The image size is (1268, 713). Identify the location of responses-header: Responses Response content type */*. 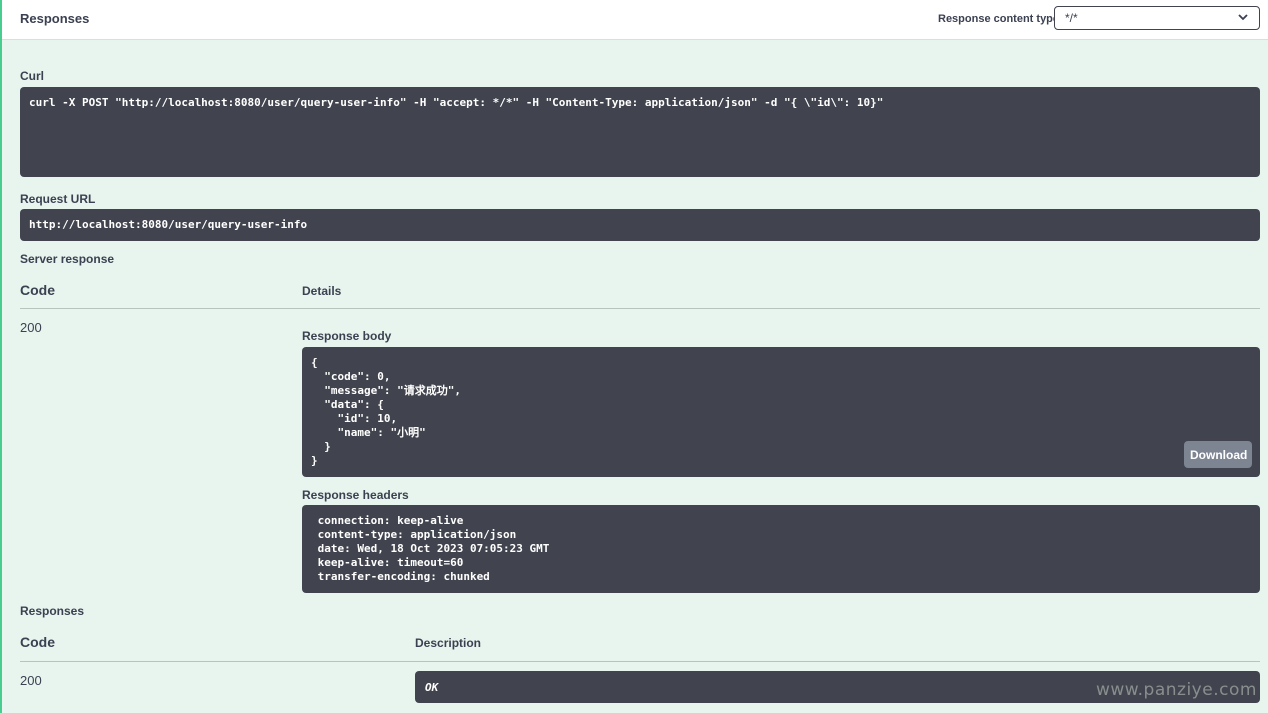
(635, 20).